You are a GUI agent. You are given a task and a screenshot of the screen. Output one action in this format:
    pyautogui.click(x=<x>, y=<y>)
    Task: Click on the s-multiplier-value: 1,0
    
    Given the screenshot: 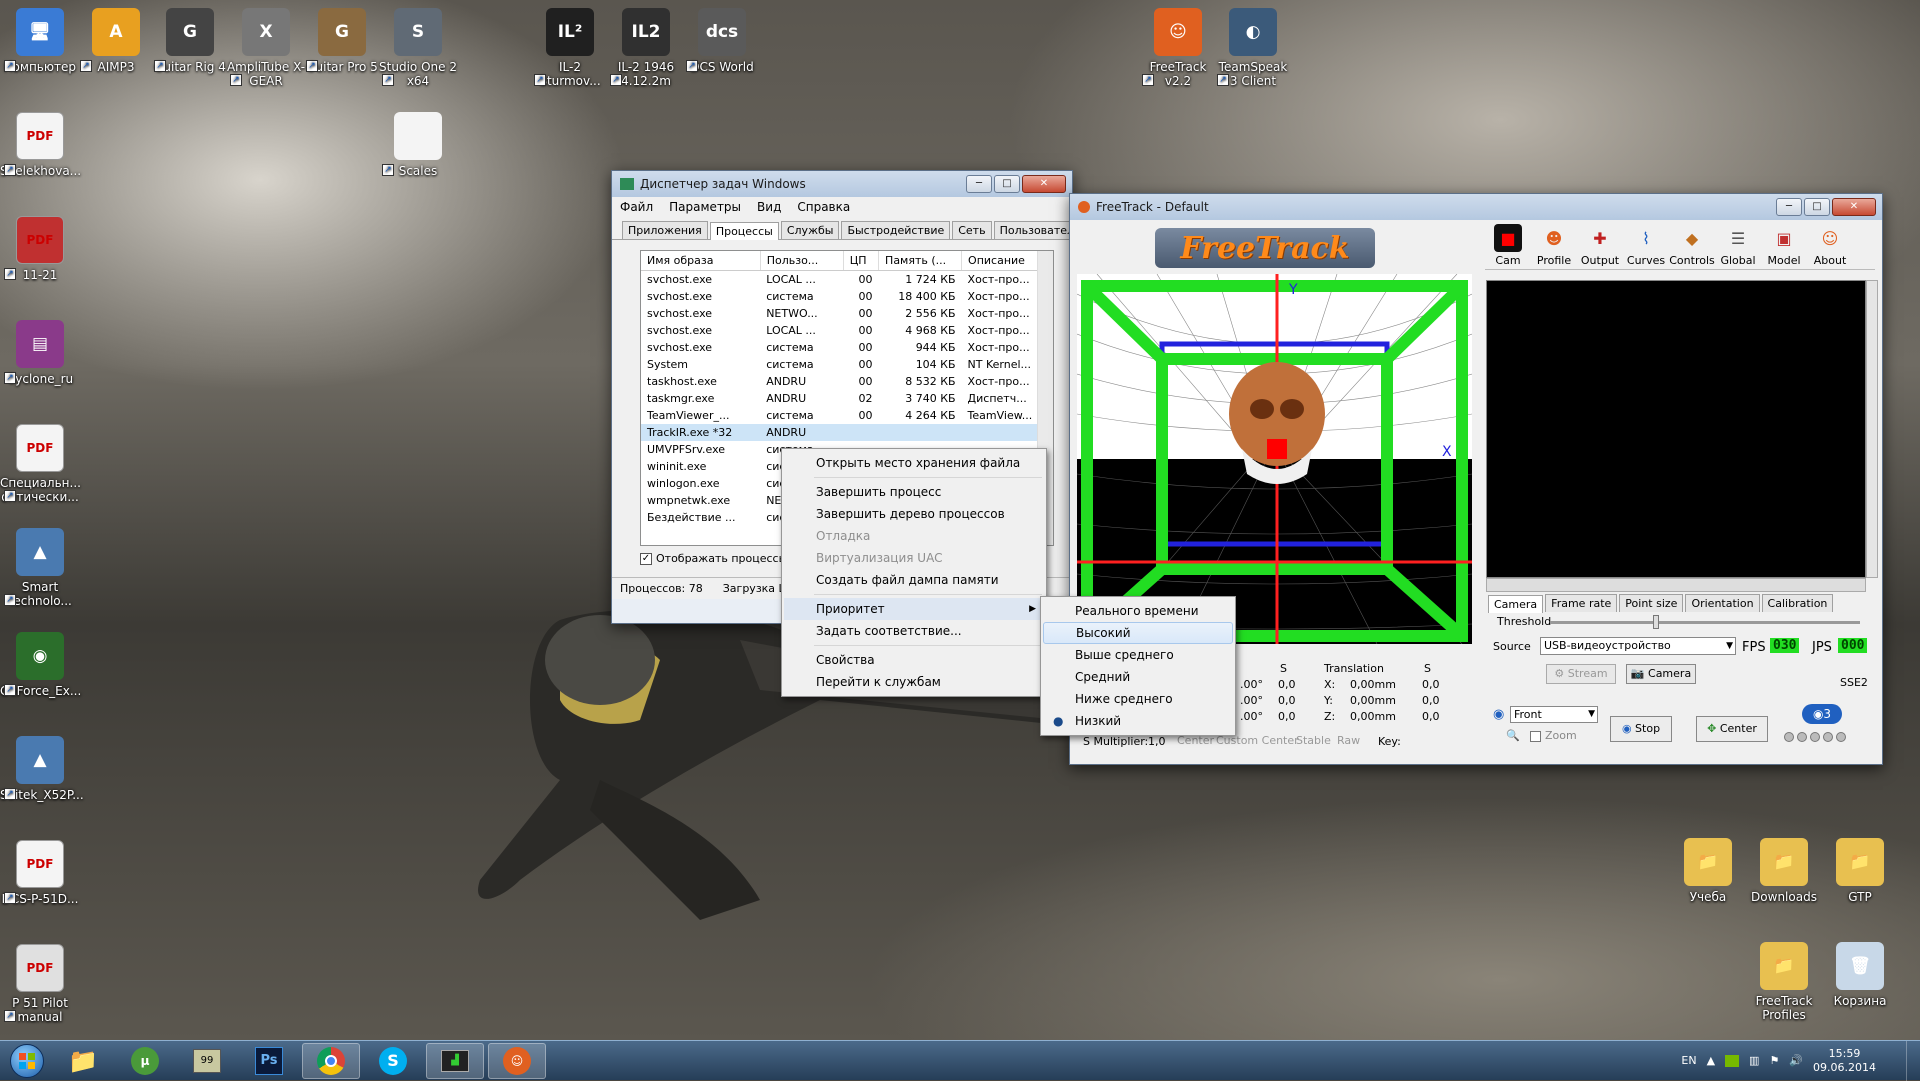 What is the action you would take?
    pyautogui.click(x=1157, y=741)
    